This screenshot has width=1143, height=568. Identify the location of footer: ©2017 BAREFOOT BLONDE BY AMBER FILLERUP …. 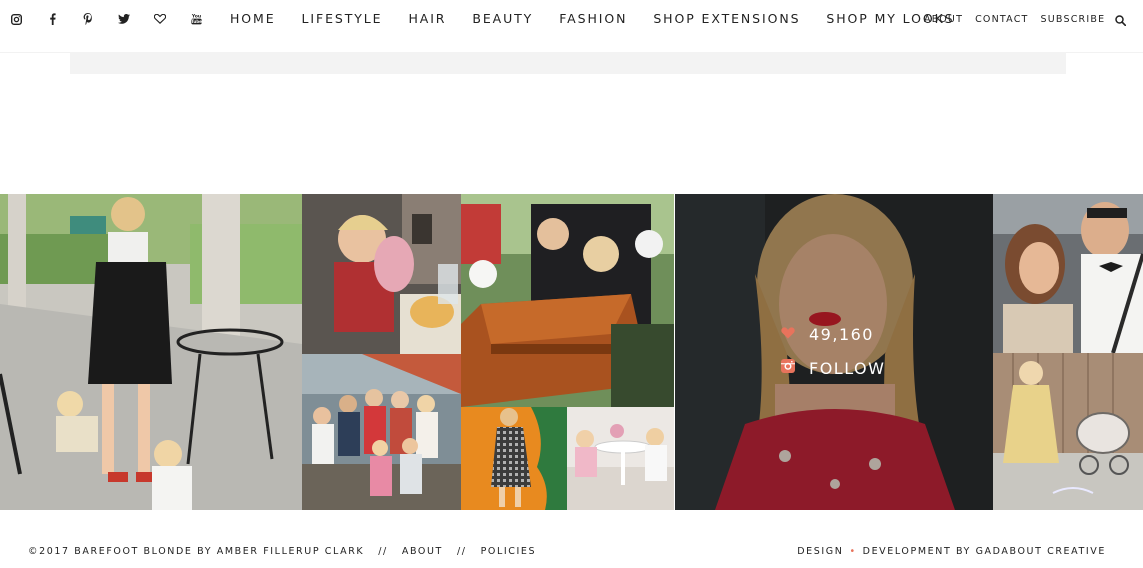
(571, 539).